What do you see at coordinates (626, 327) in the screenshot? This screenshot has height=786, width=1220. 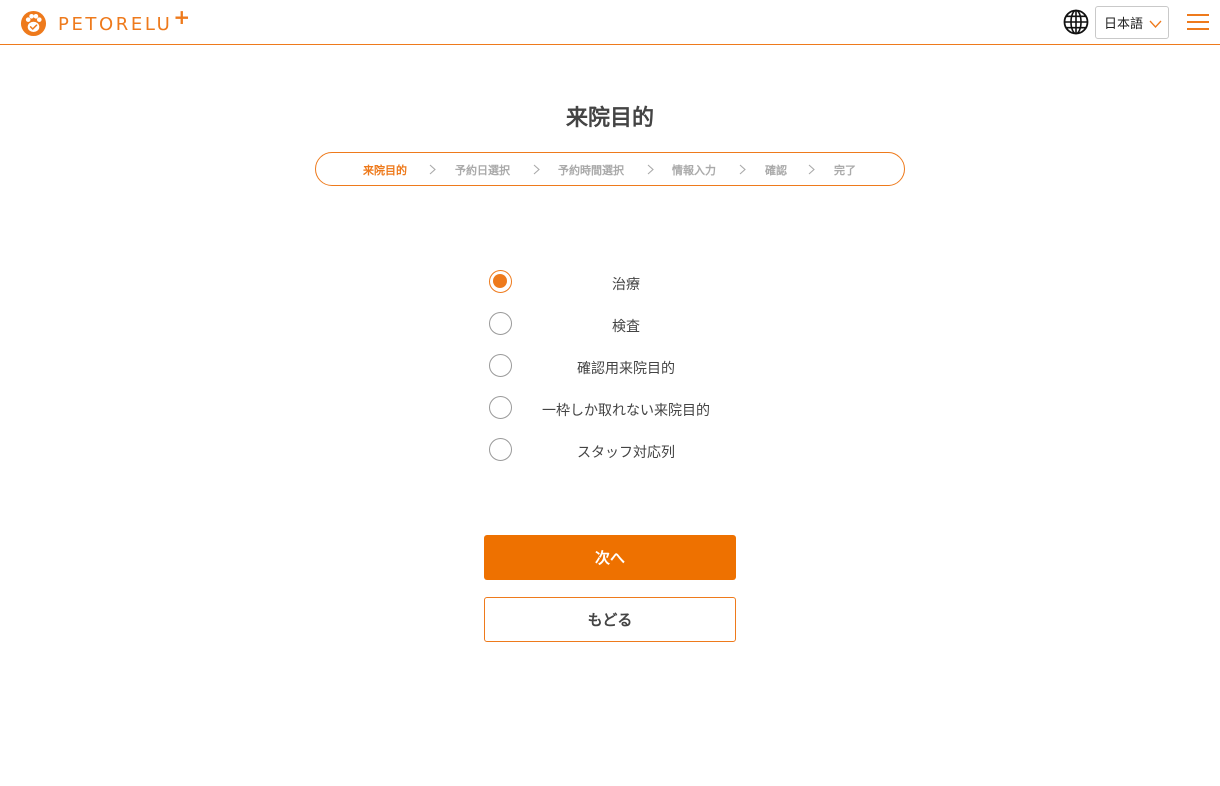 I see `purpose-label: 検査` at bounding box center [626, 327].